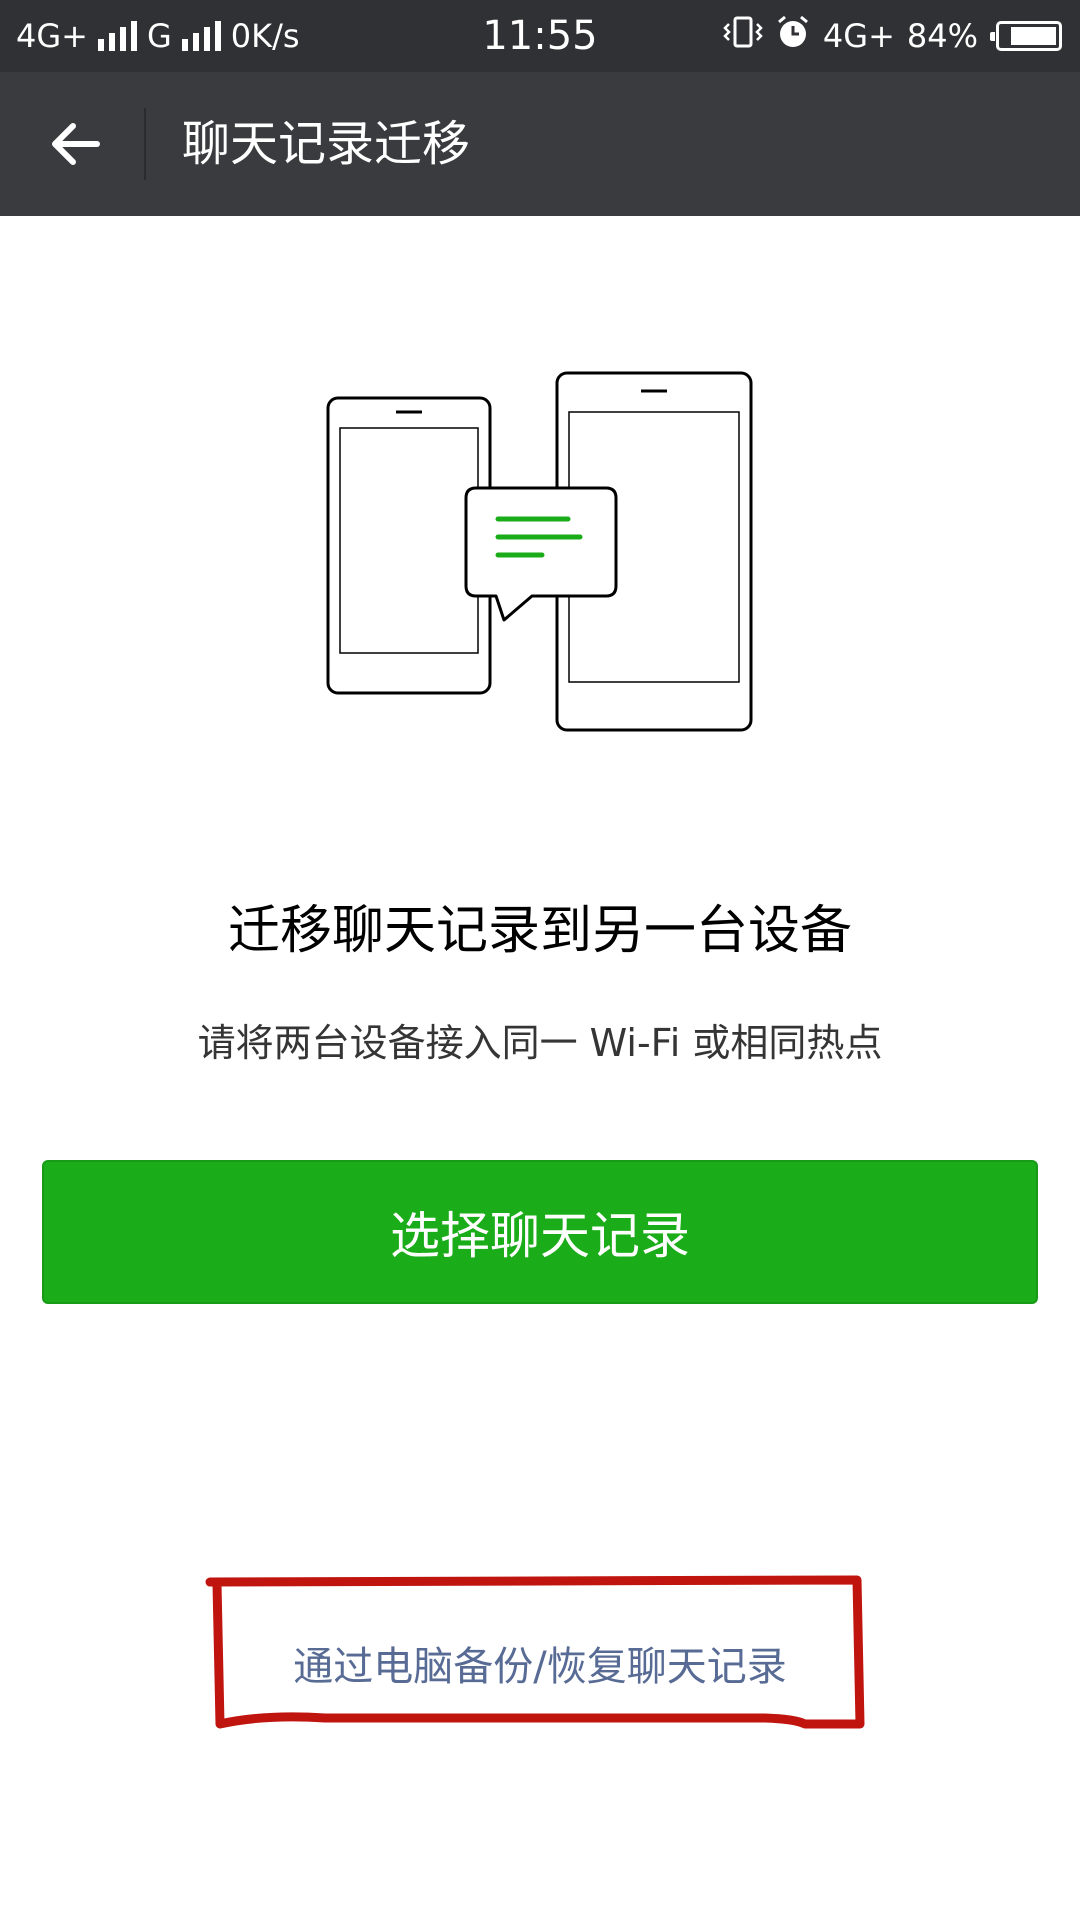 Image resolution: width=1080 pixels, height=1920 pixels. I want to click on network-type-label-3: 4G+, so click(858, 36).